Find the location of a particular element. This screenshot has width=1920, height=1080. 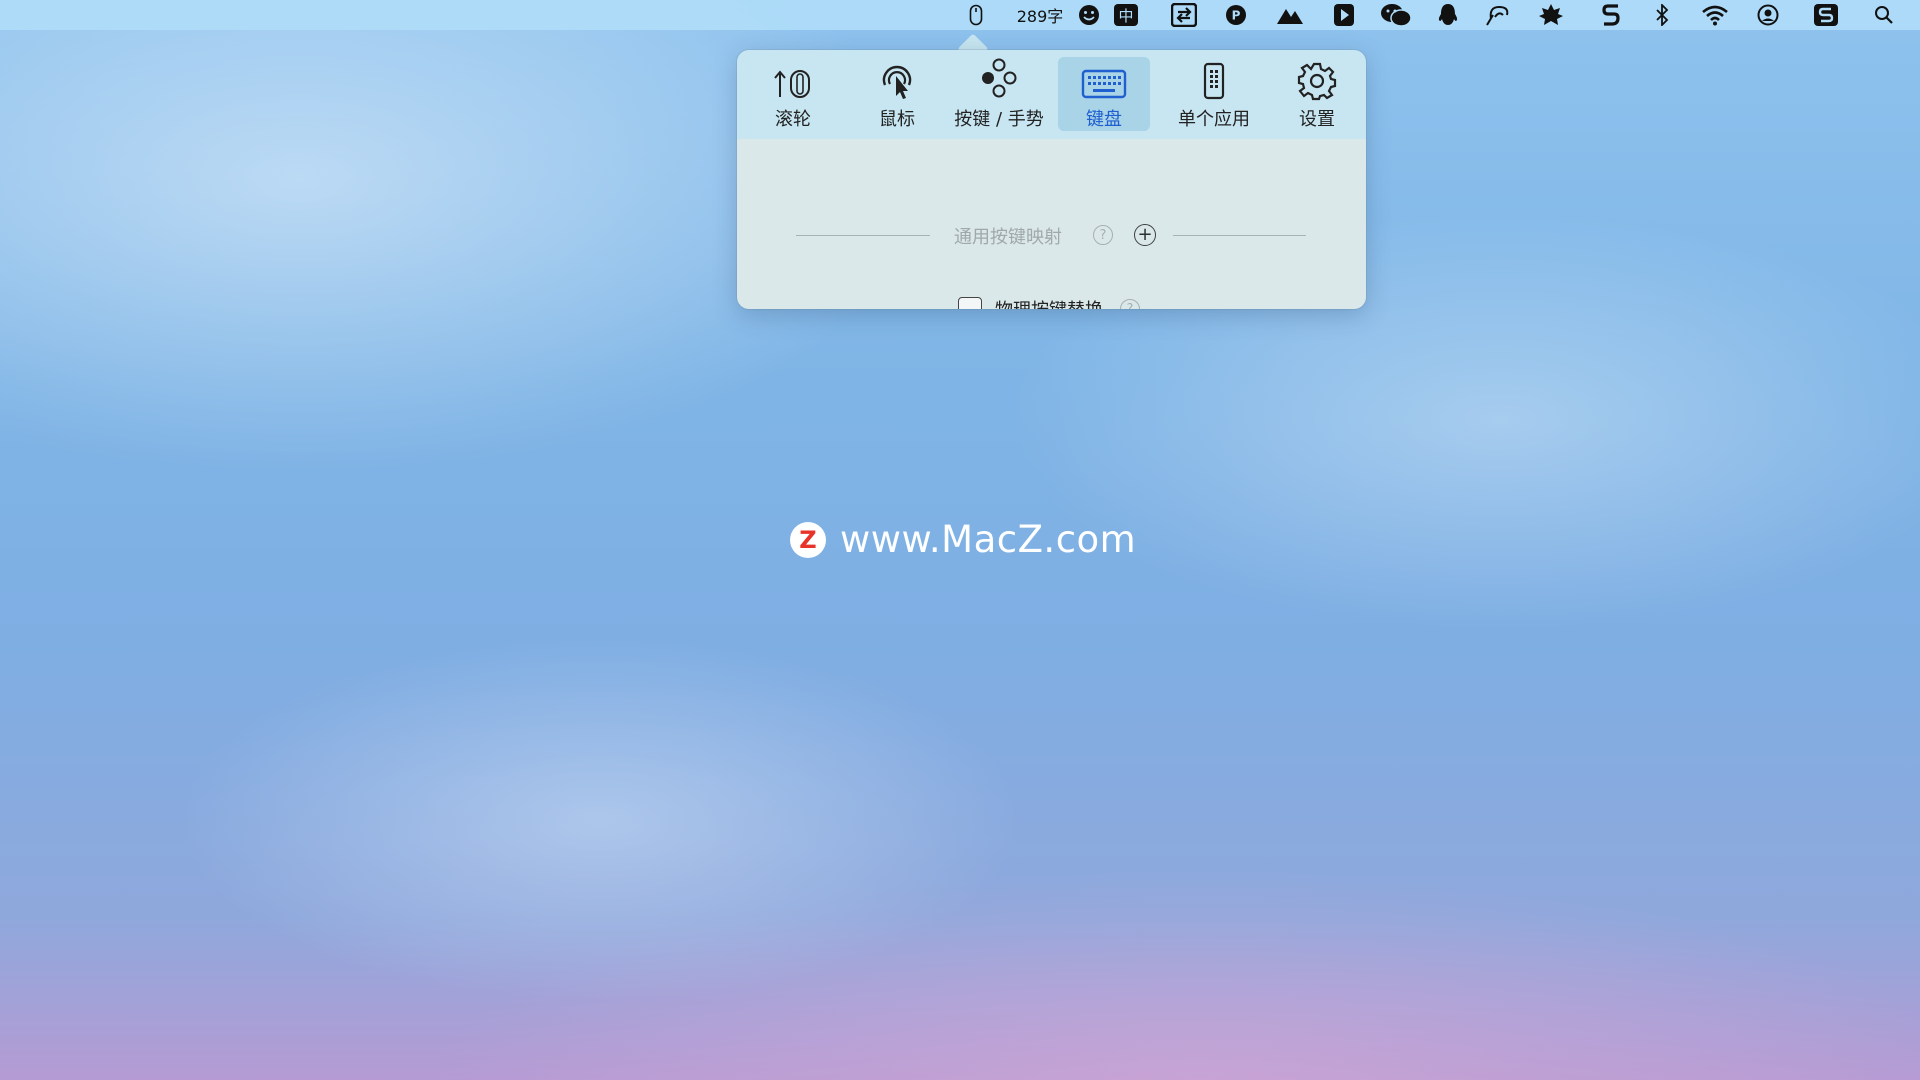

tab-label: 按键 / 手势 is located at coordinates (999, 119).